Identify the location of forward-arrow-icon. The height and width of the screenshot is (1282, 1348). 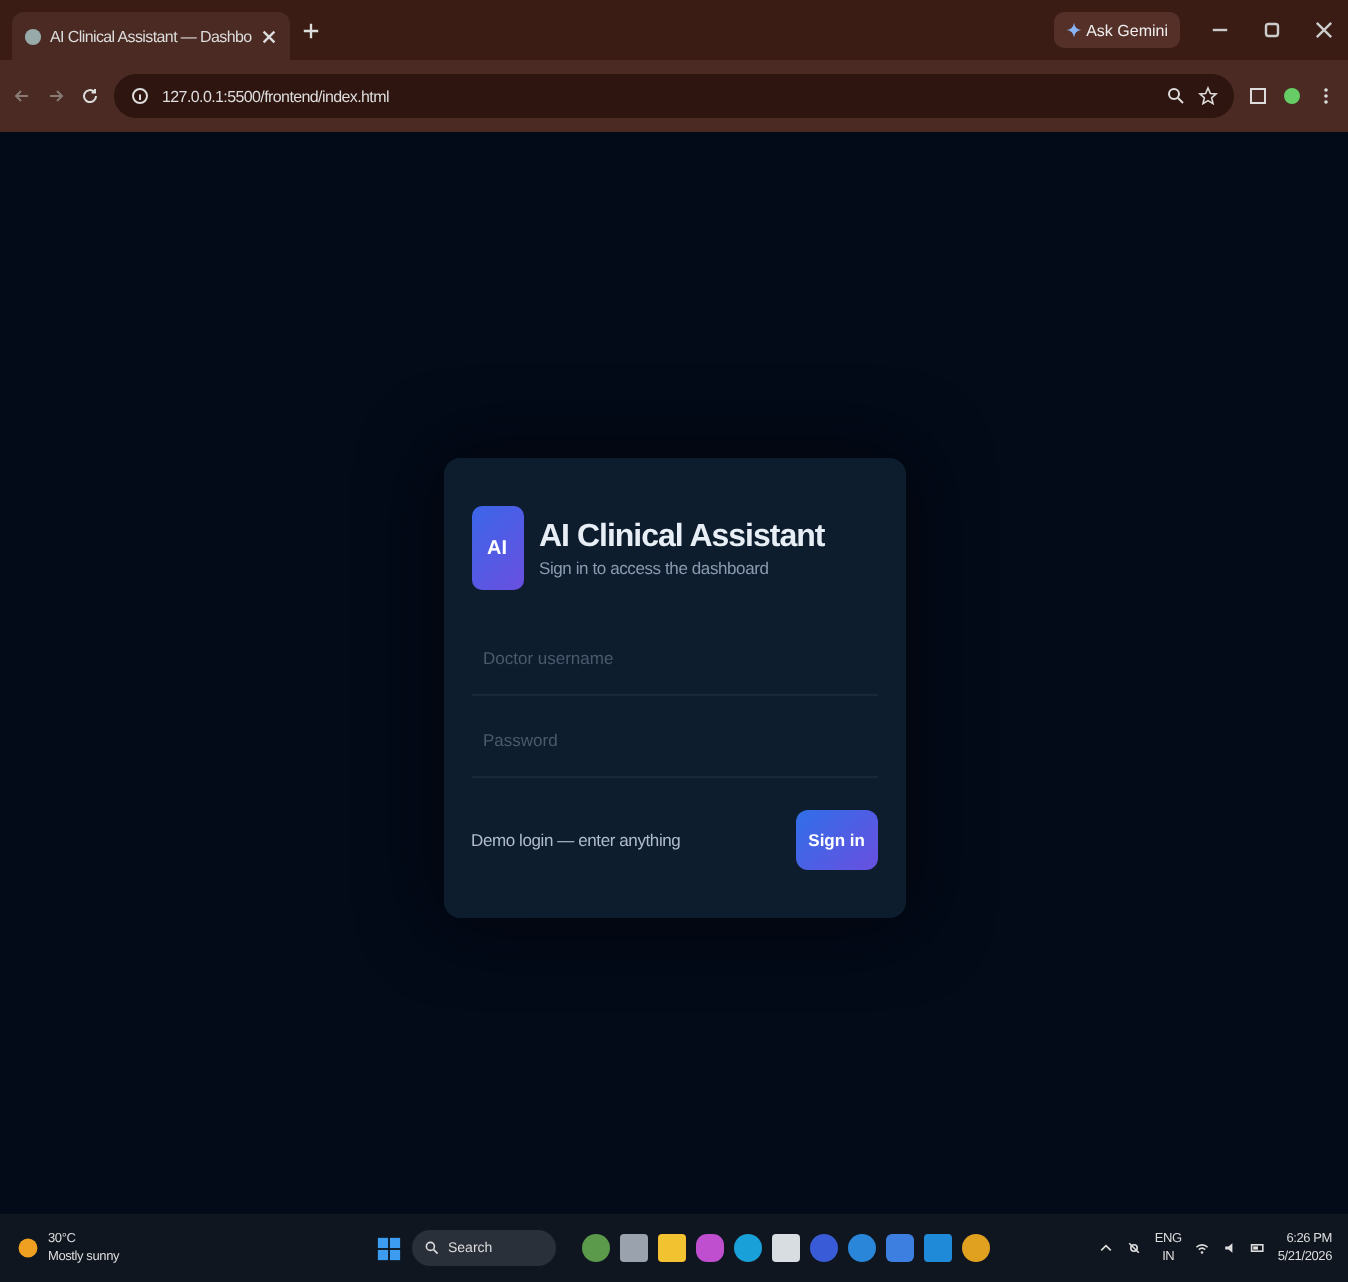
(56, 96).